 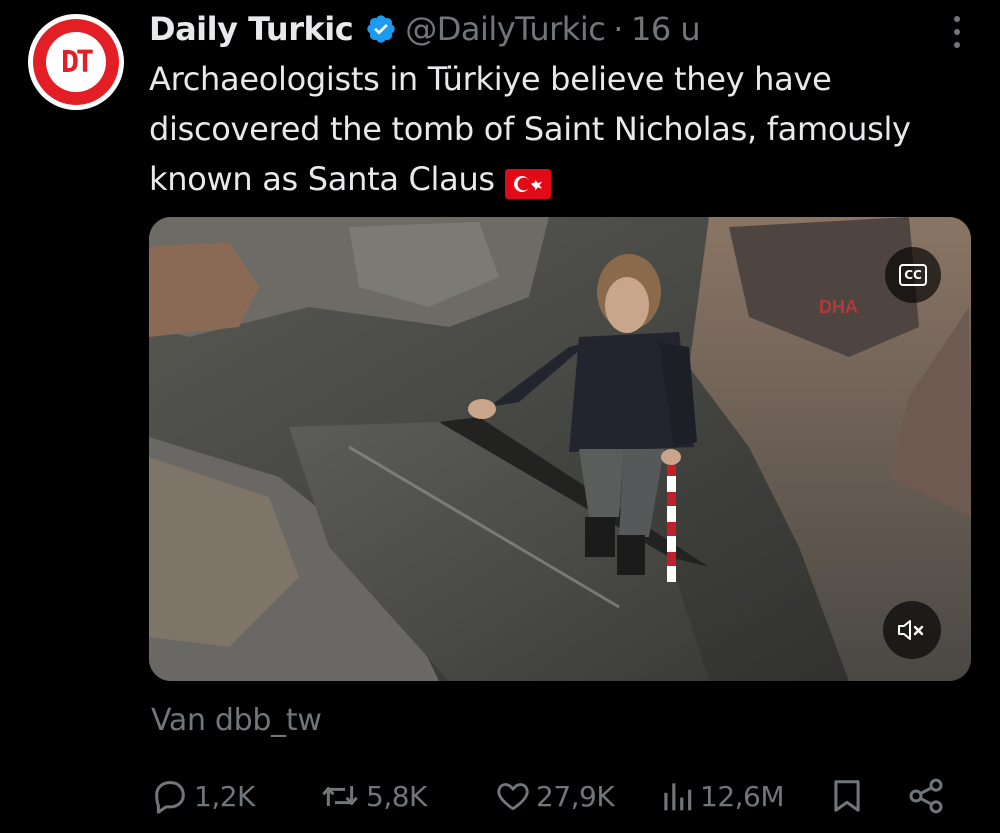 What do you see at coordinates (340, 796) in the screenshot?
I see `repost-icon` at bounding box center [340, 796].